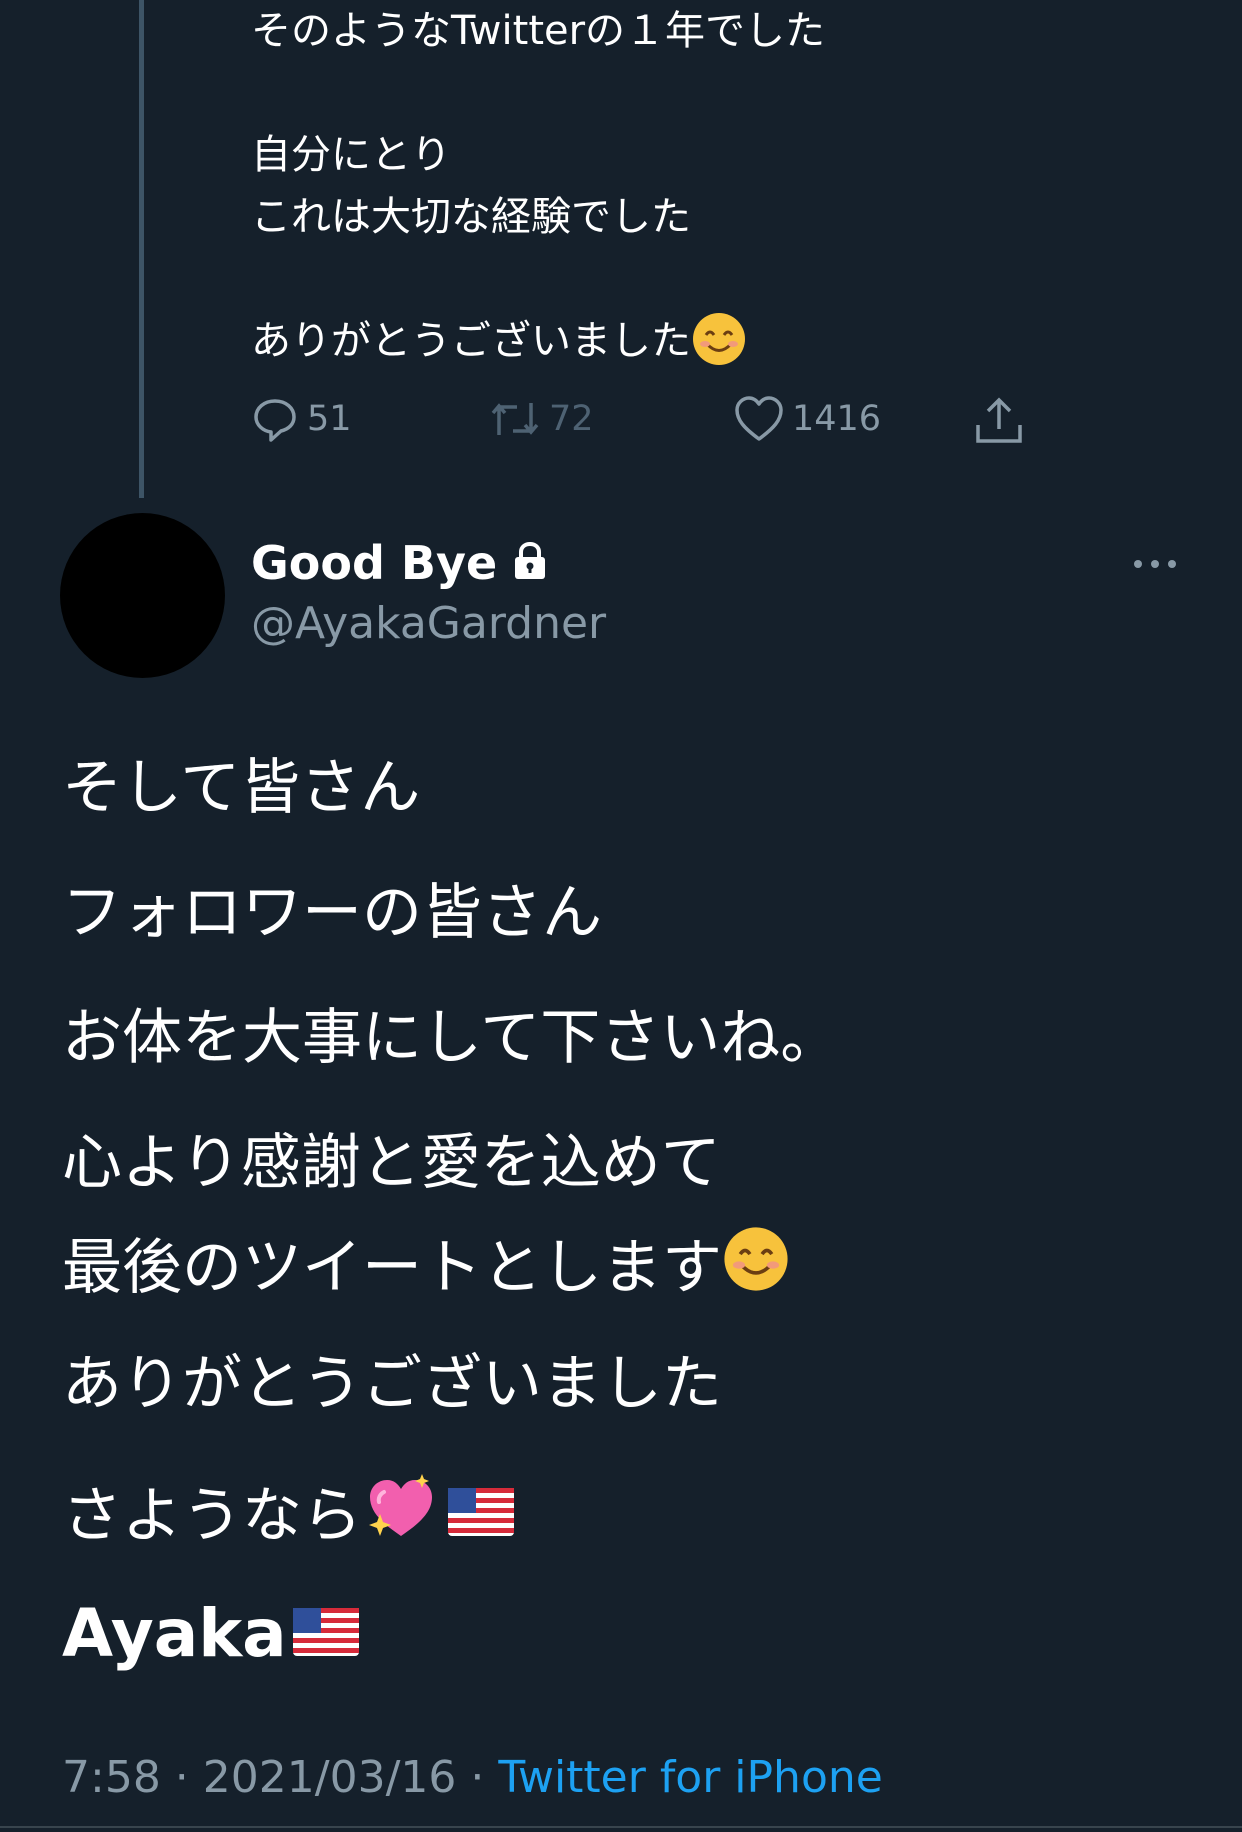 Image resolution: width=1242 pixels, height=1832 pixels. I want to click on tweet-line: お体を大事にして下さいね。, so click(451, 1038).